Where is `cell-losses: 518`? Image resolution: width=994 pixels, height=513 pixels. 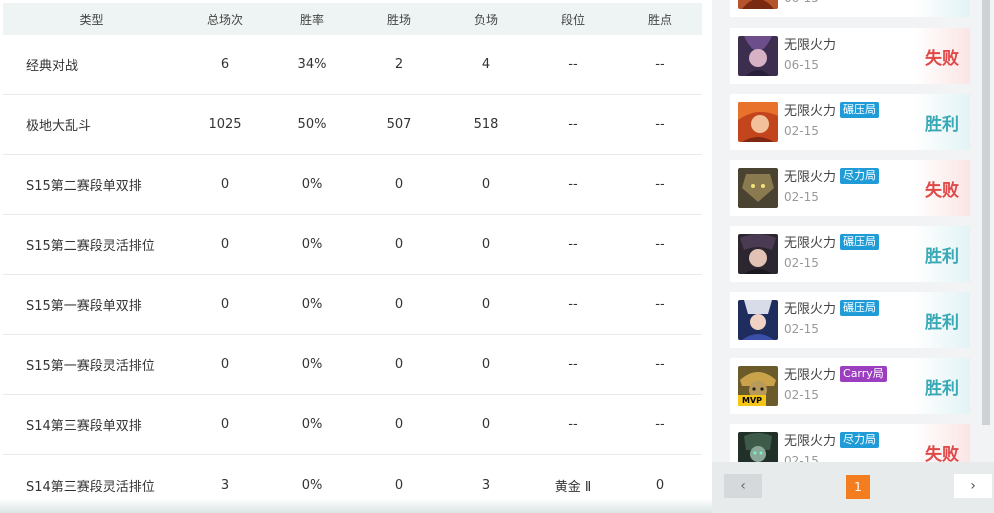
cell-losses: 518 is located at coordinates (486, 124).